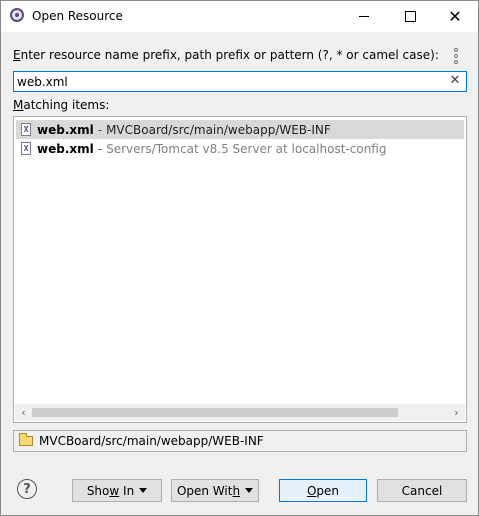 The height and width of the screenshot is (516, 479). I want to click on minimize-button, so click(364, 16).